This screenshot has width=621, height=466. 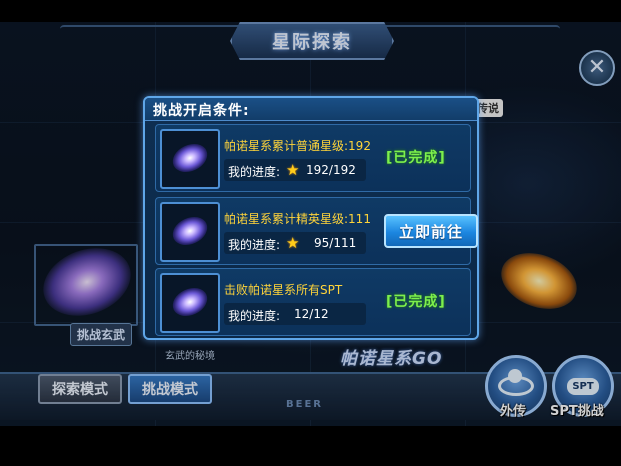 What do you see at coordinates (297, 146) in the screenshot?
I see `condition-title: 帕诺星系累计普通星级:192` at bounding box center [297, 146].